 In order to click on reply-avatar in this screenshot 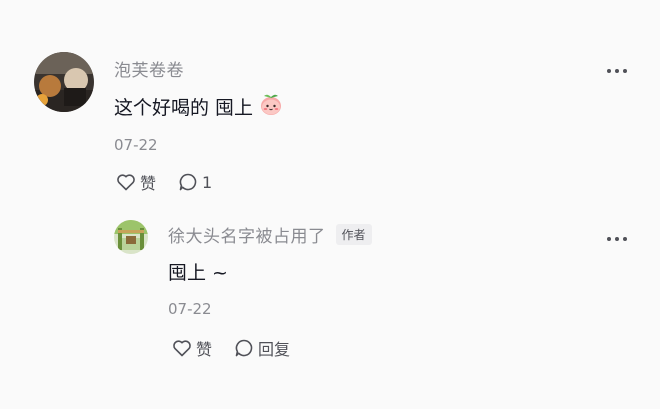, I will do `click(131, 237)`.